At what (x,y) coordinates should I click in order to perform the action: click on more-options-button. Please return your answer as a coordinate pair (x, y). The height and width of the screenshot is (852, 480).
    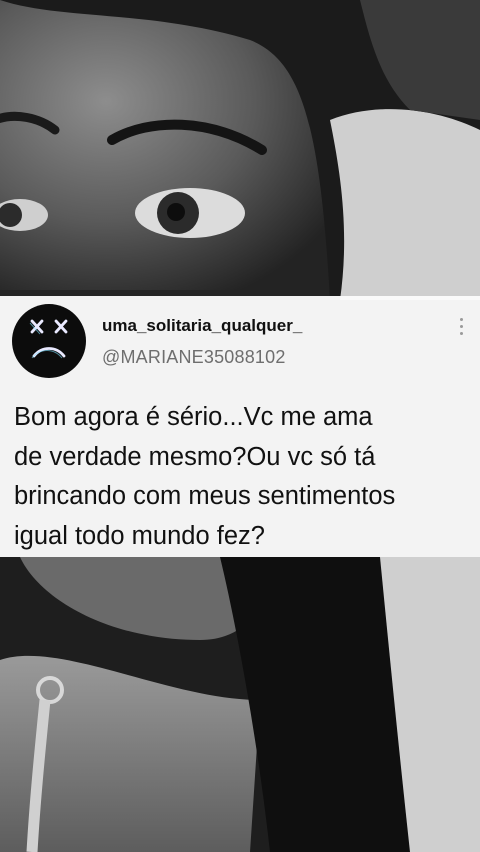
    Looking at the image, I should click on (462, 327).